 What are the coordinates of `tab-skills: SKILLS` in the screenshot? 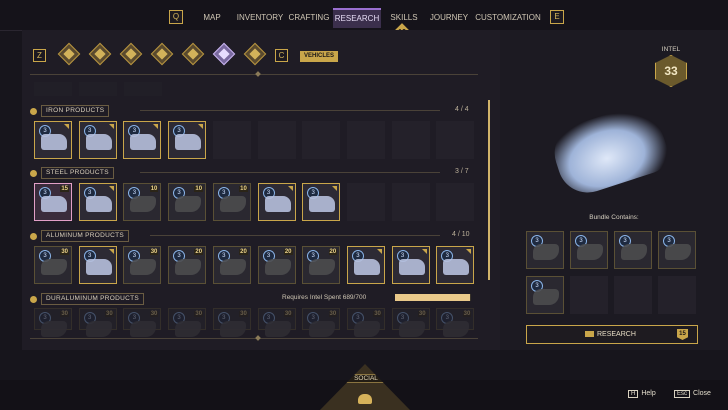 It's located at (404, 18).